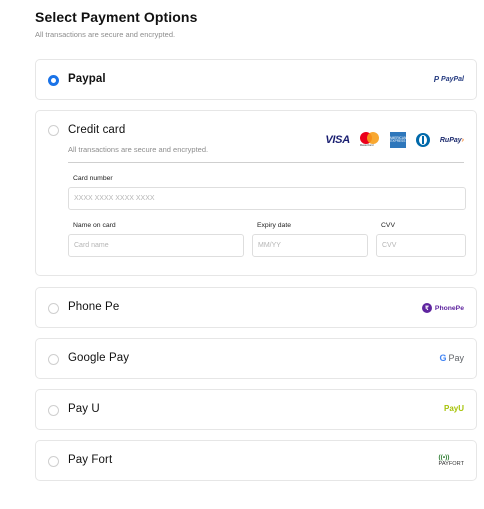 Image resolution: width=484 pixels, height=509 pixels. I want to click on expiry-date-placeholder: MM/YY, so click(269, 245).